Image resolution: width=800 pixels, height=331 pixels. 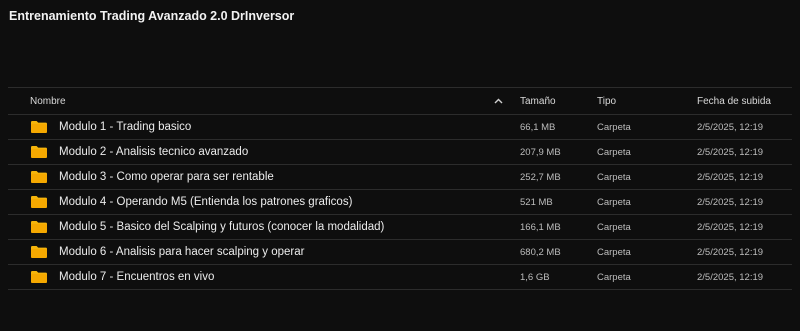 I want to click on folder-size: 66,1 MB, so click(x=538, y=127).